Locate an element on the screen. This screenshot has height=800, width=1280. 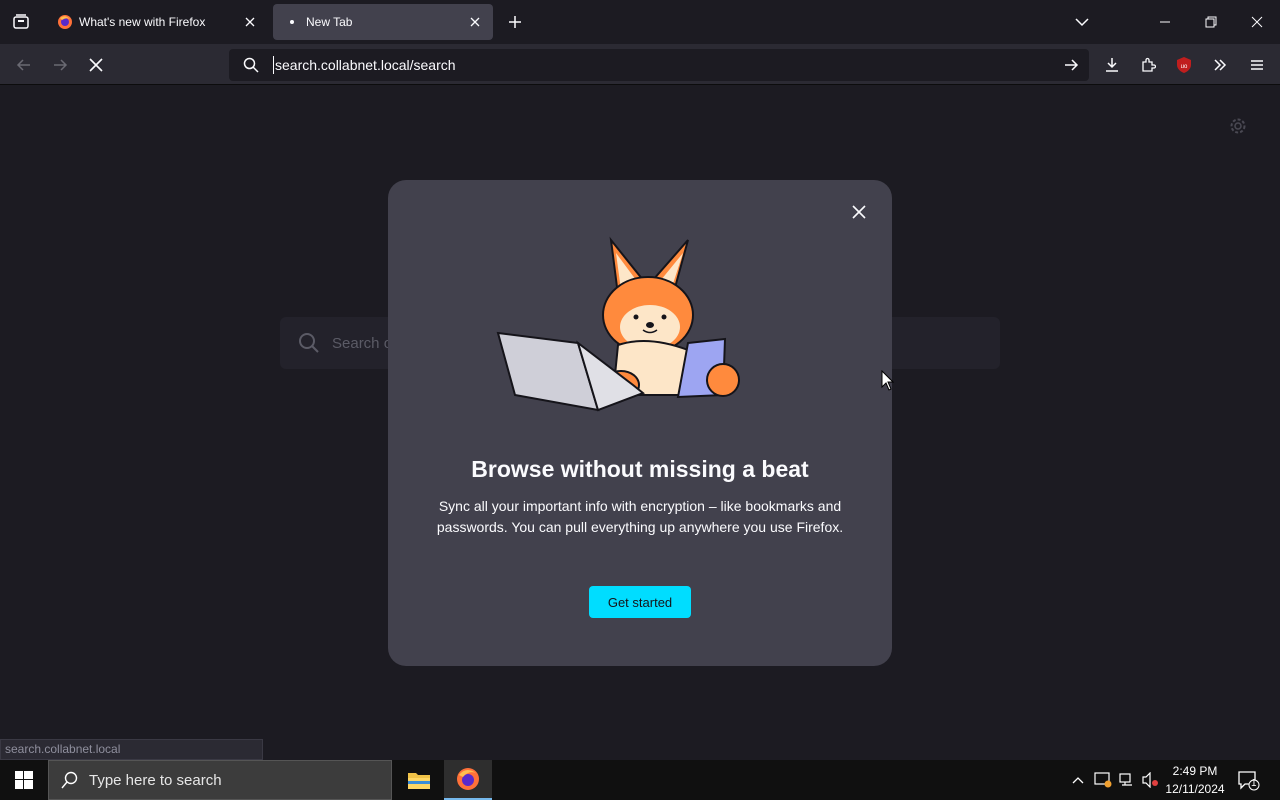
ublock-origin-icon: uo is located at coordinates (1184, 65).